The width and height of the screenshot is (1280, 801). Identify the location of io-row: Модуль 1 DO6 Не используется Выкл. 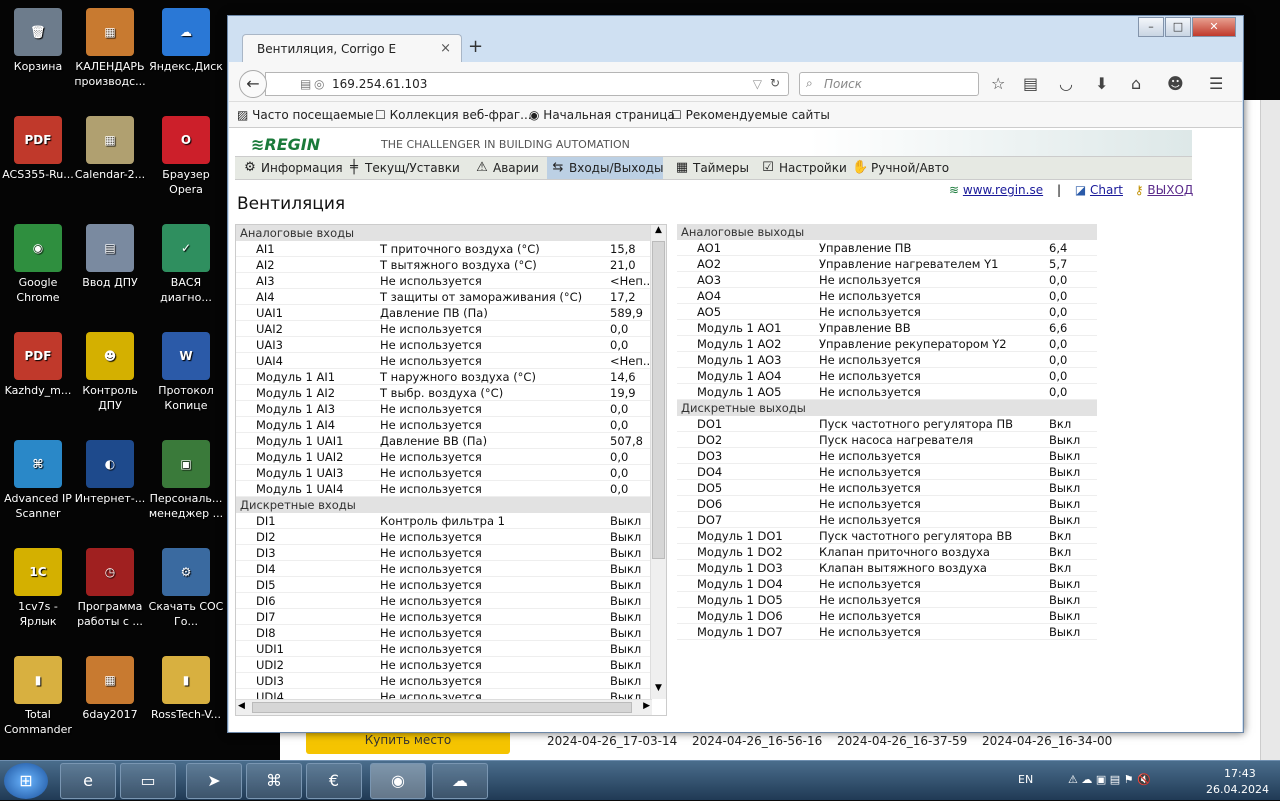
(887, 616).